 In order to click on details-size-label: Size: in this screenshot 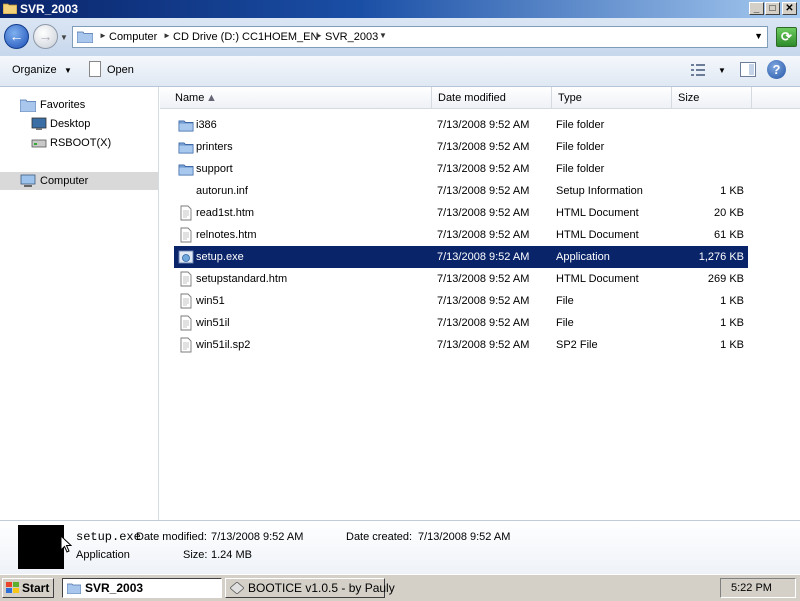, I will do `click(195, 555)`.